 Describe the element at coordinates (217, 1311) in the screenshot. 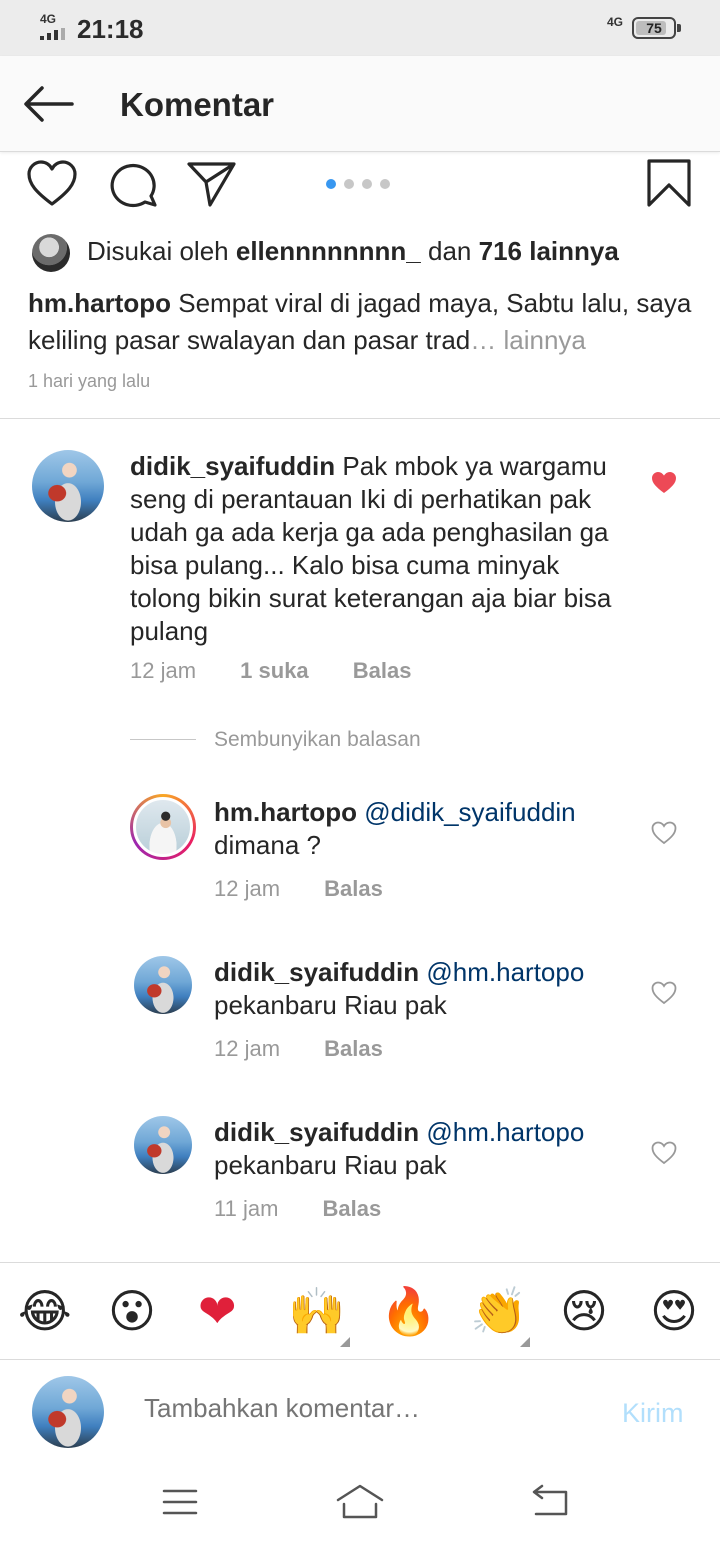

I see `emoji-heart-button: ❤` at that location.